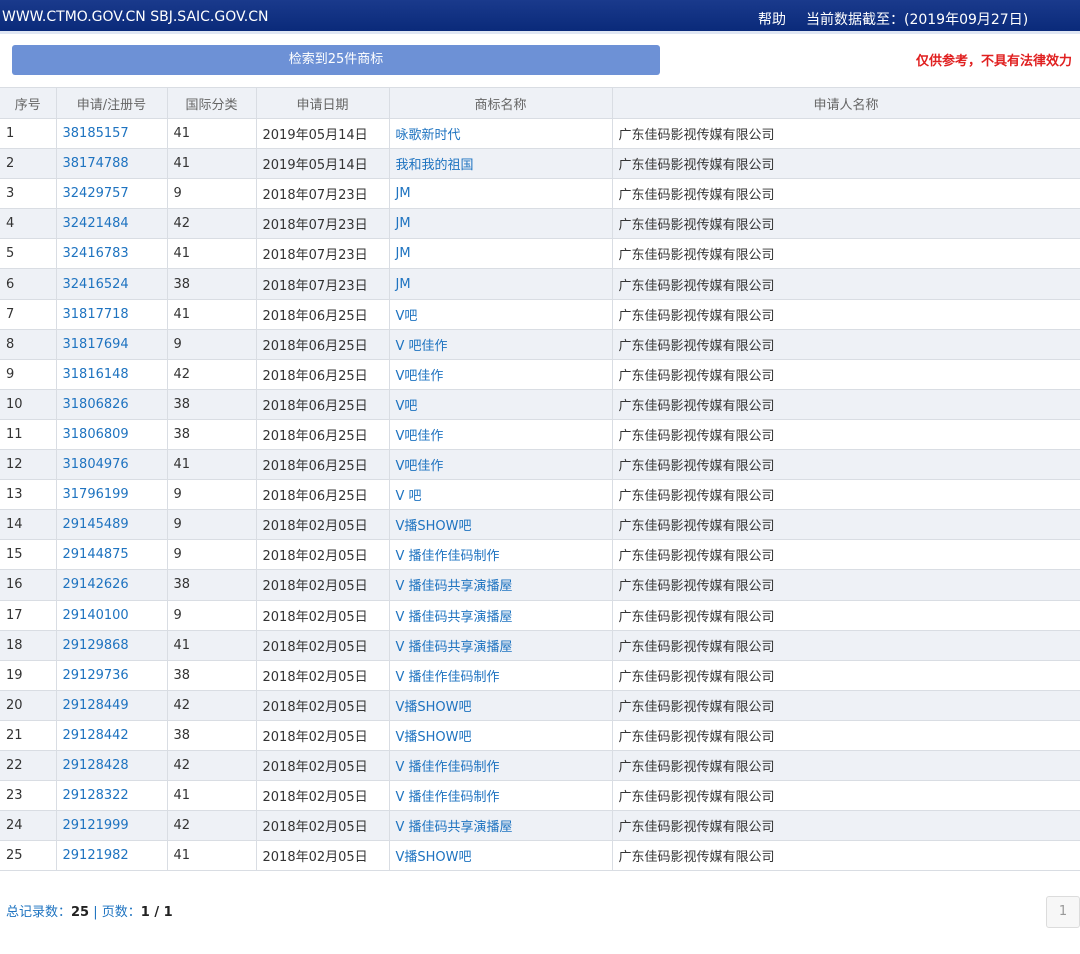  I want to click on table-row: 4 32421484 42 2018年07月23日 JM 广东佳码影视传媒有限公司, so click(540, 224).